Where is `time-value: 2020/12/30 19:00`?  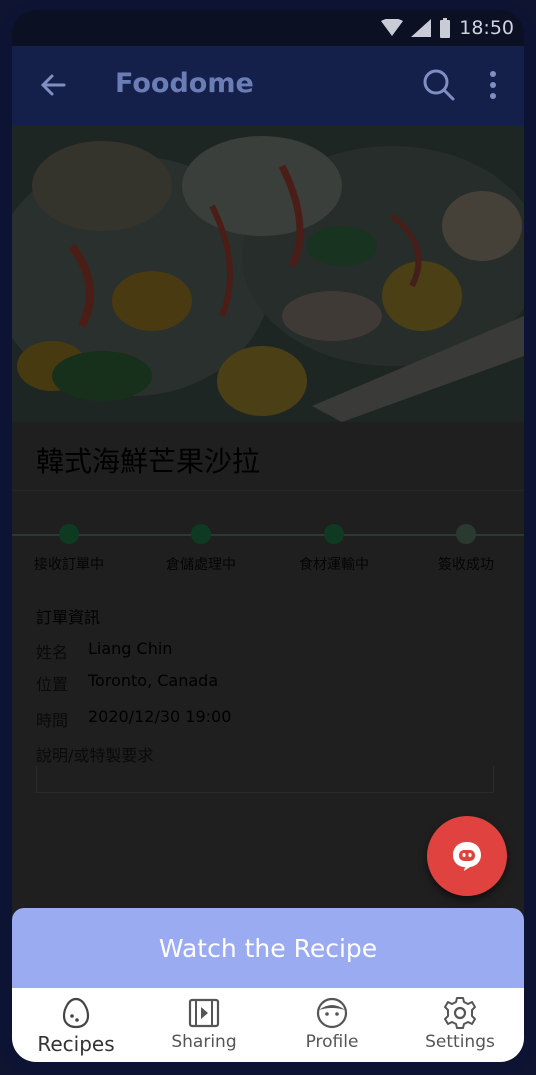
time-value: 2020/12/30 19:00 is located at coordinates (160, 716).